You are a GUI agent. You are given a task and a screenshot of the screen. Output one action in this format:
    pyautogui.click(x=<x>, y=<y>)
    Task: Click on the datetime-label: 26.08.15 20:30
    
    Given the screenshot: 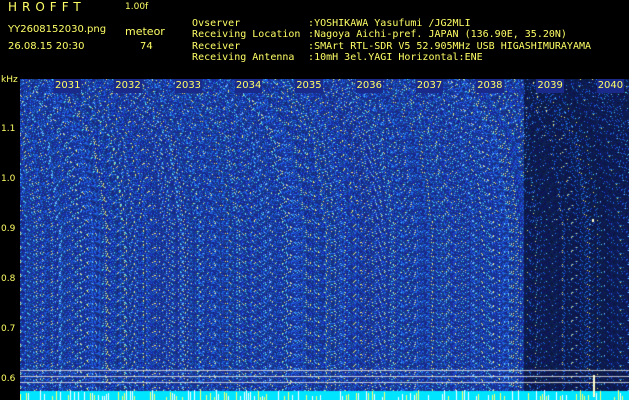 What is the action you would take?
    pyautogui.click(x=46, y=46)
    